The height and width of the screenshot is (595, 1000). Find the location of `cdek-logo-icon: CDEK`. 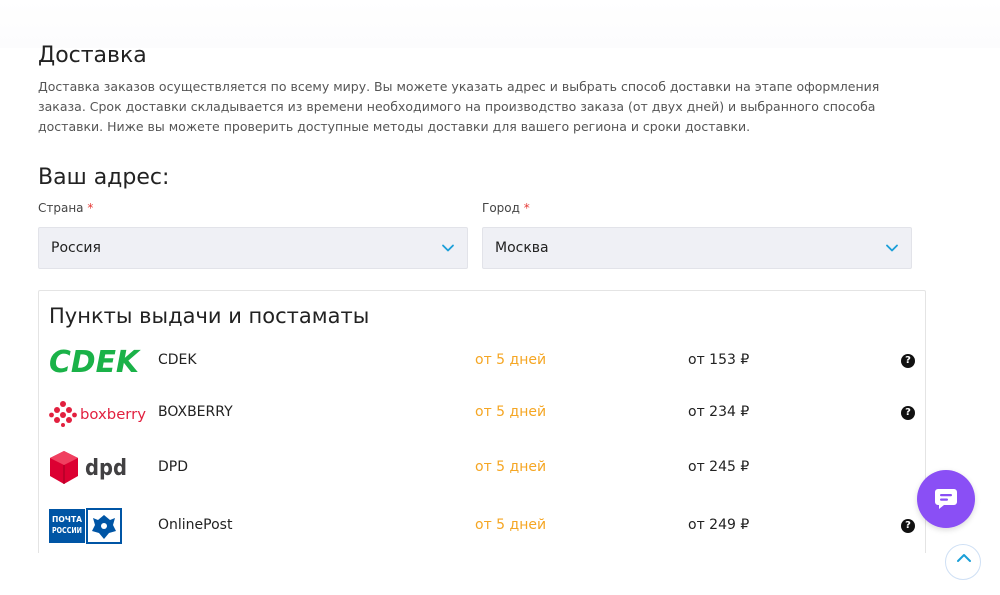

cdek-logo-icon: CDEK is located at coordinates (95, 361).